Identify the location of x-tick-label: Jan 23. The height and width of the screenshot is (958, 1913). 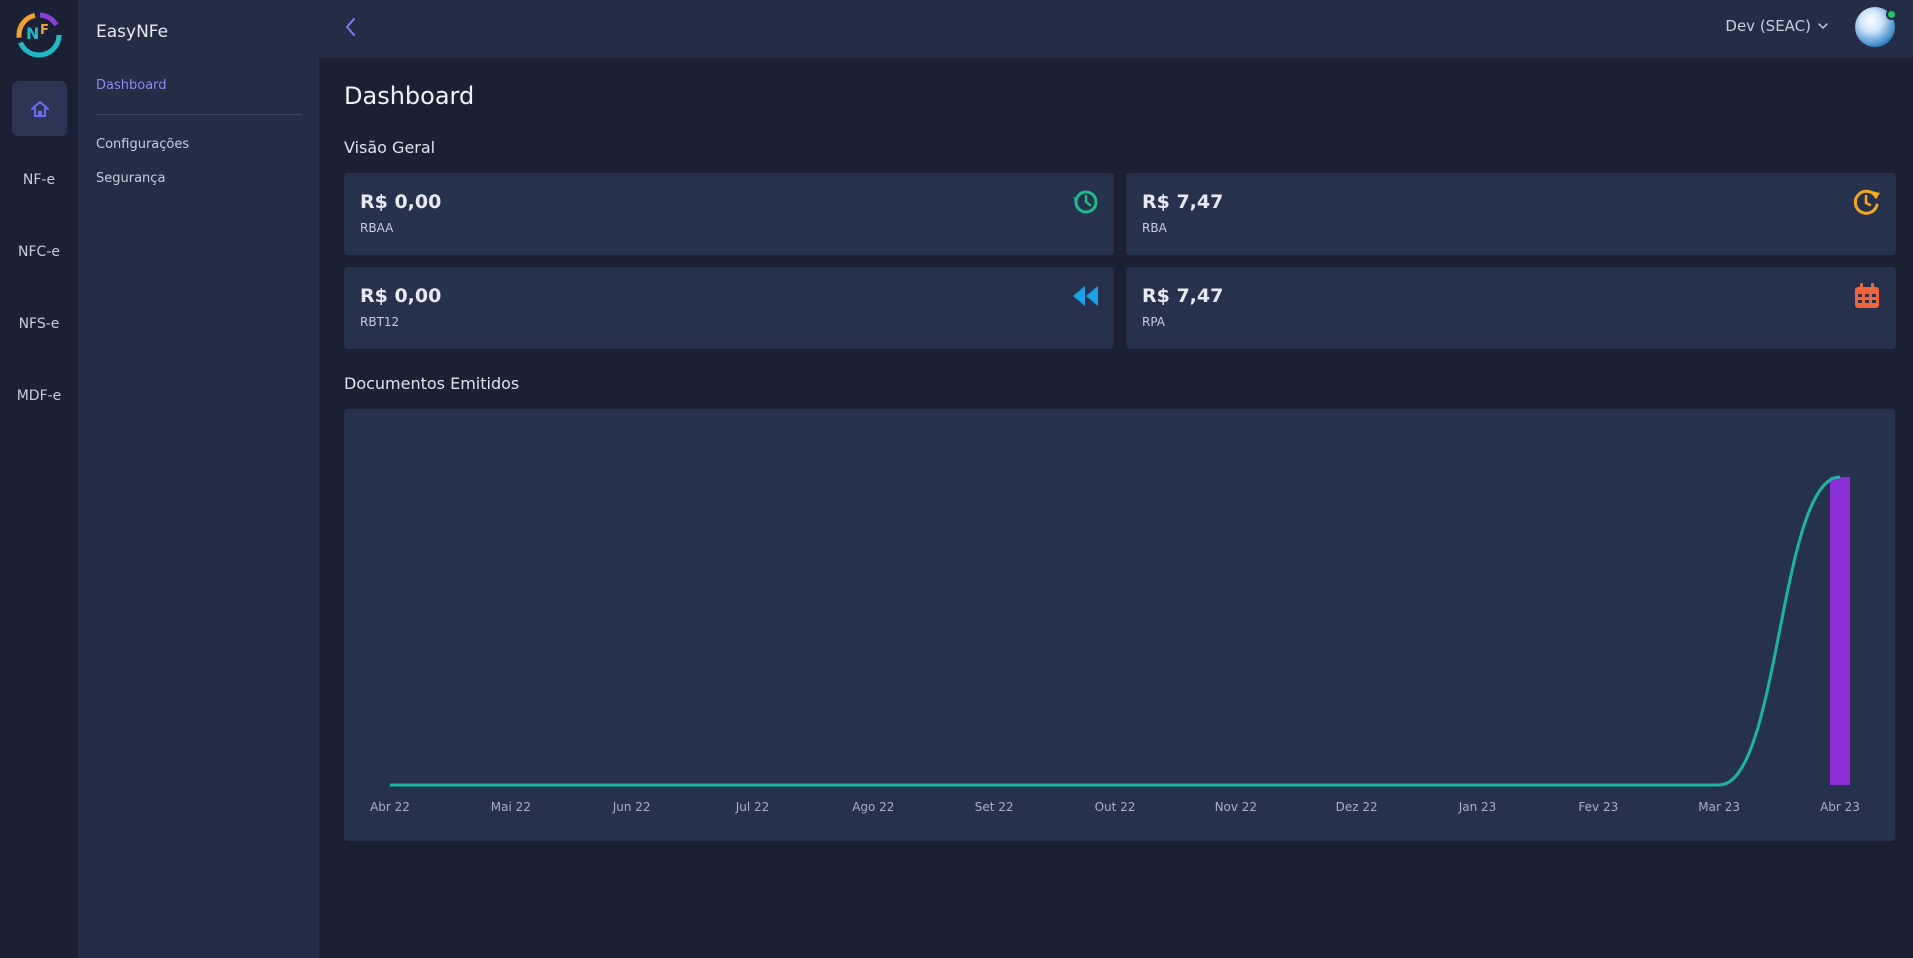
(1477, 807).